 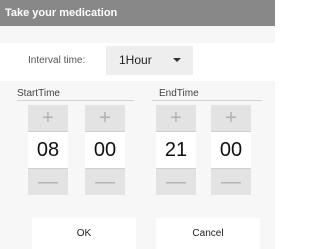 I want to click on end-hour-decrement-button: —, so click(x=176, y=182).